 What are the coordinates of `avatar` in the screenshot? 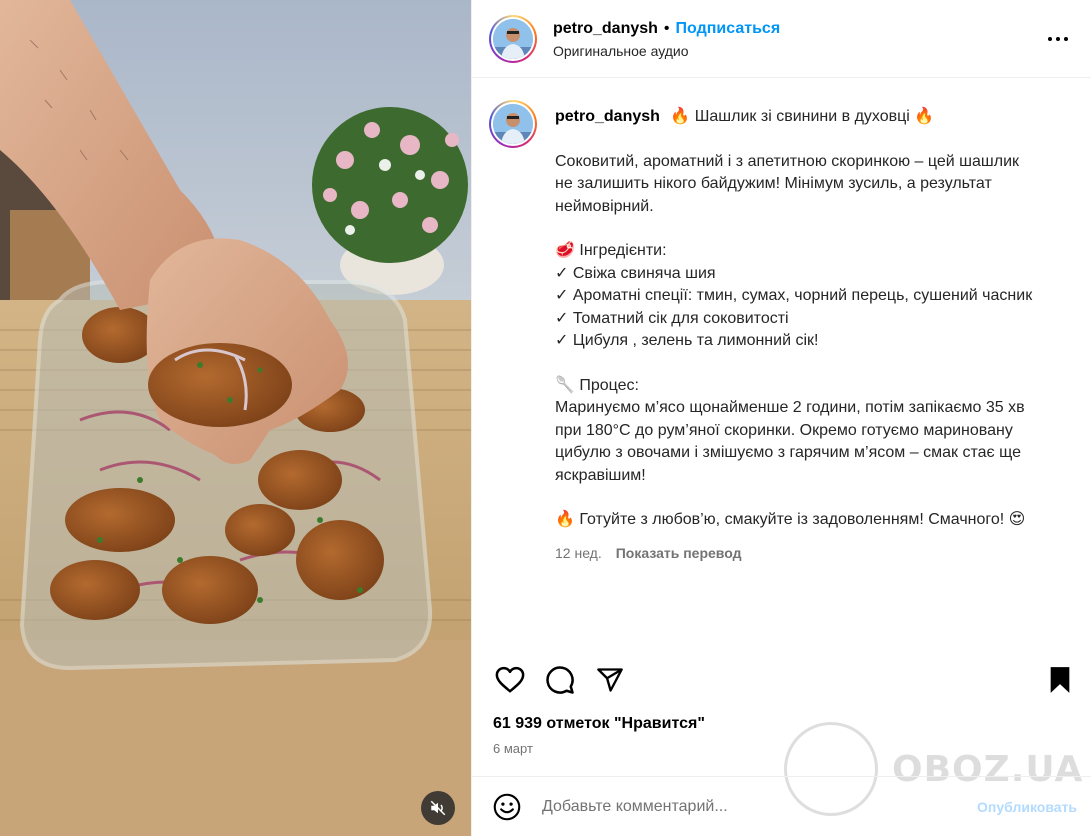 It's located at (513, 38).